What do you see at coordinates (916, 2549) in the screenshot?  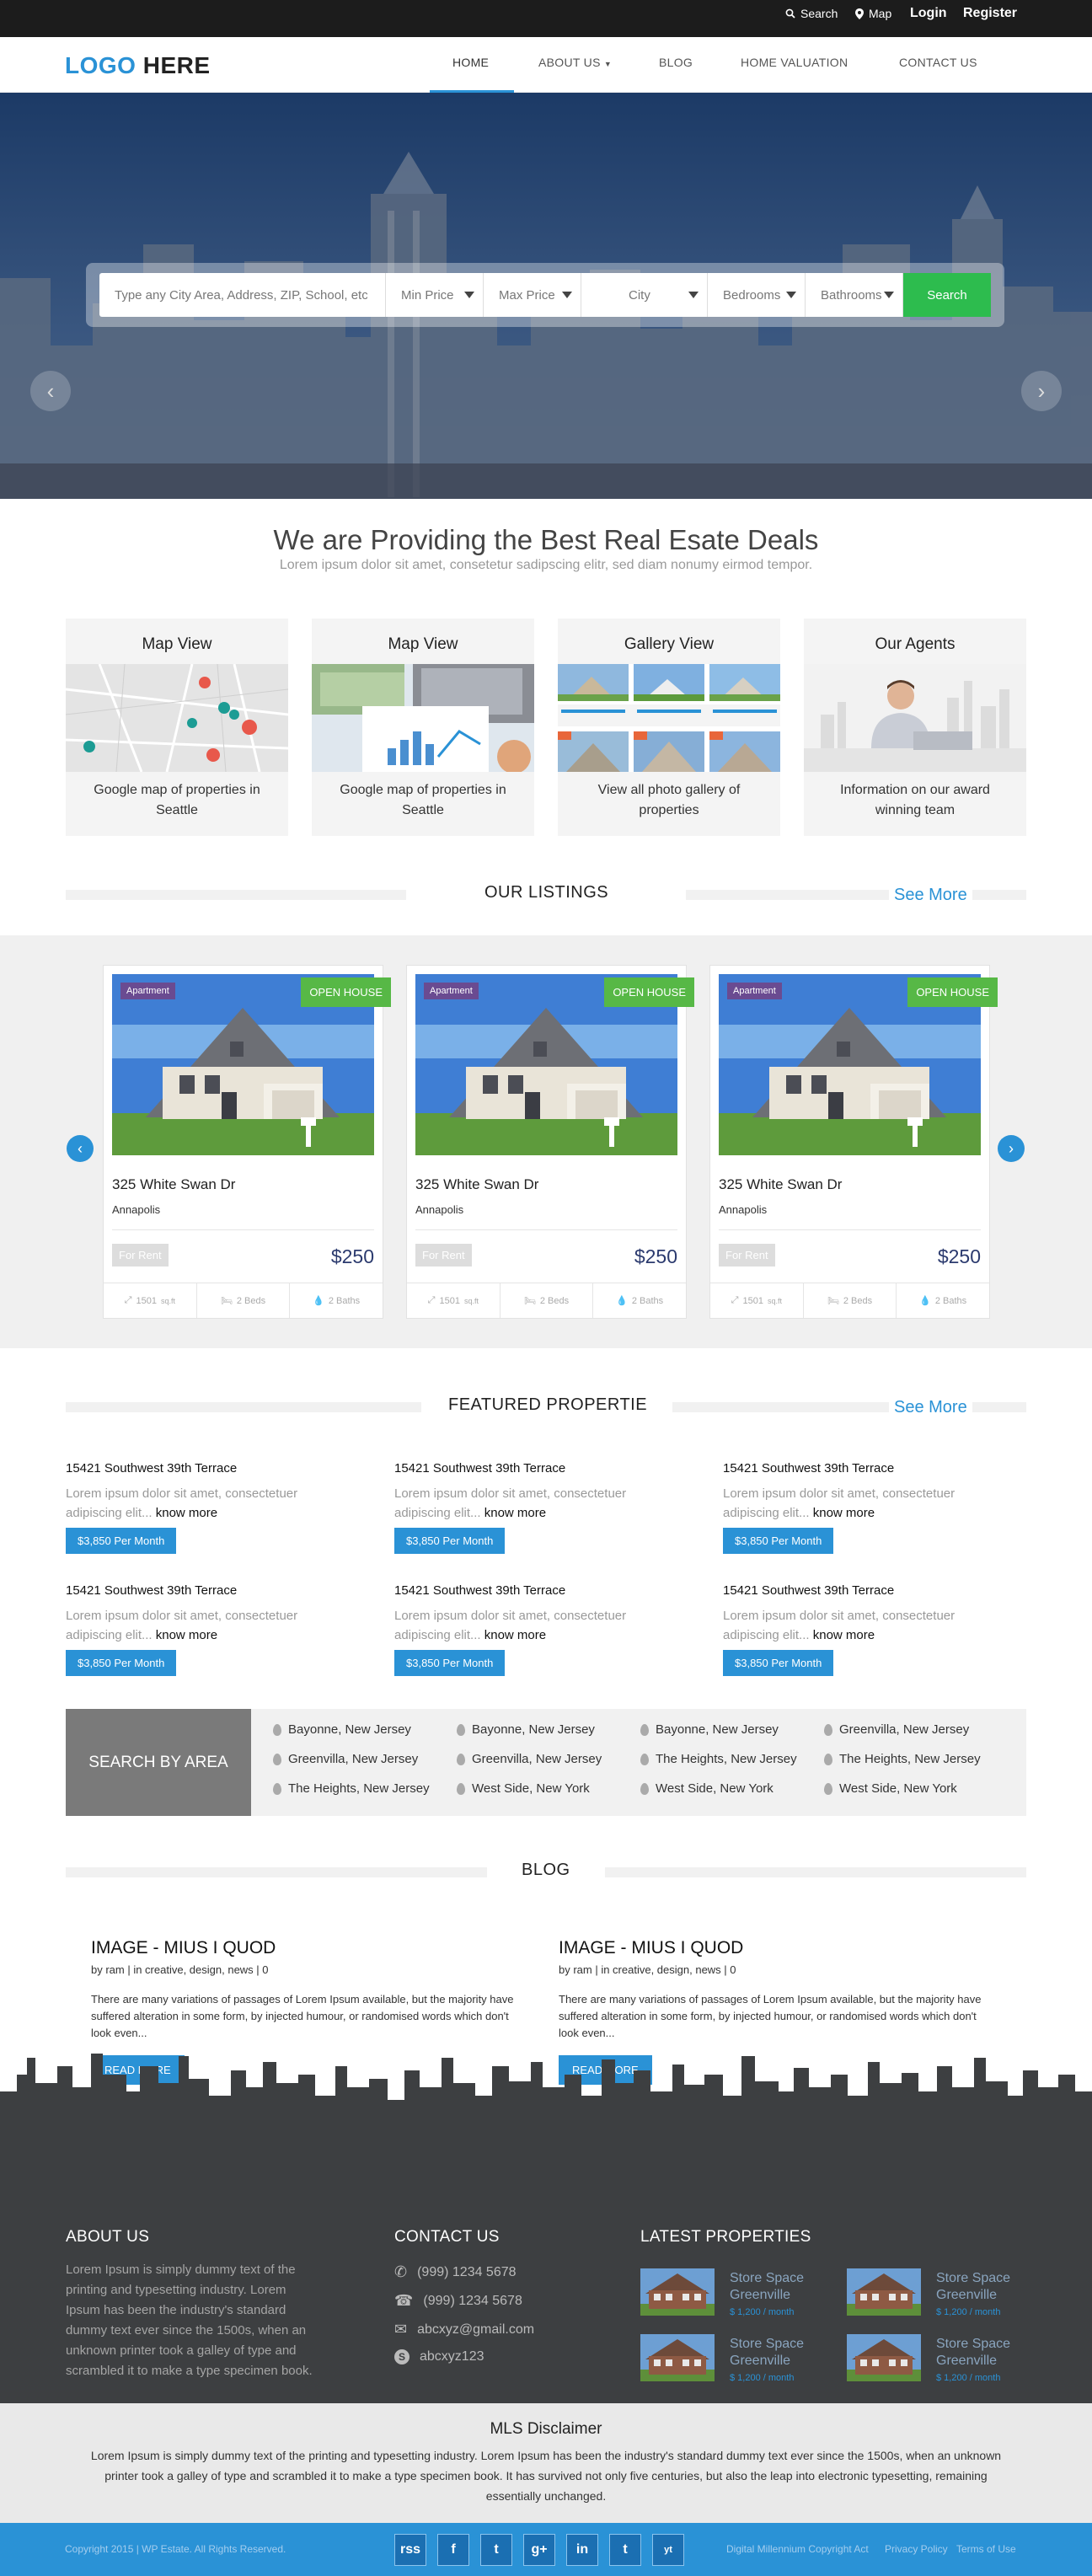 I see `privacy-policy-link: Privacy Policy` at bounding box center [916, 2549].